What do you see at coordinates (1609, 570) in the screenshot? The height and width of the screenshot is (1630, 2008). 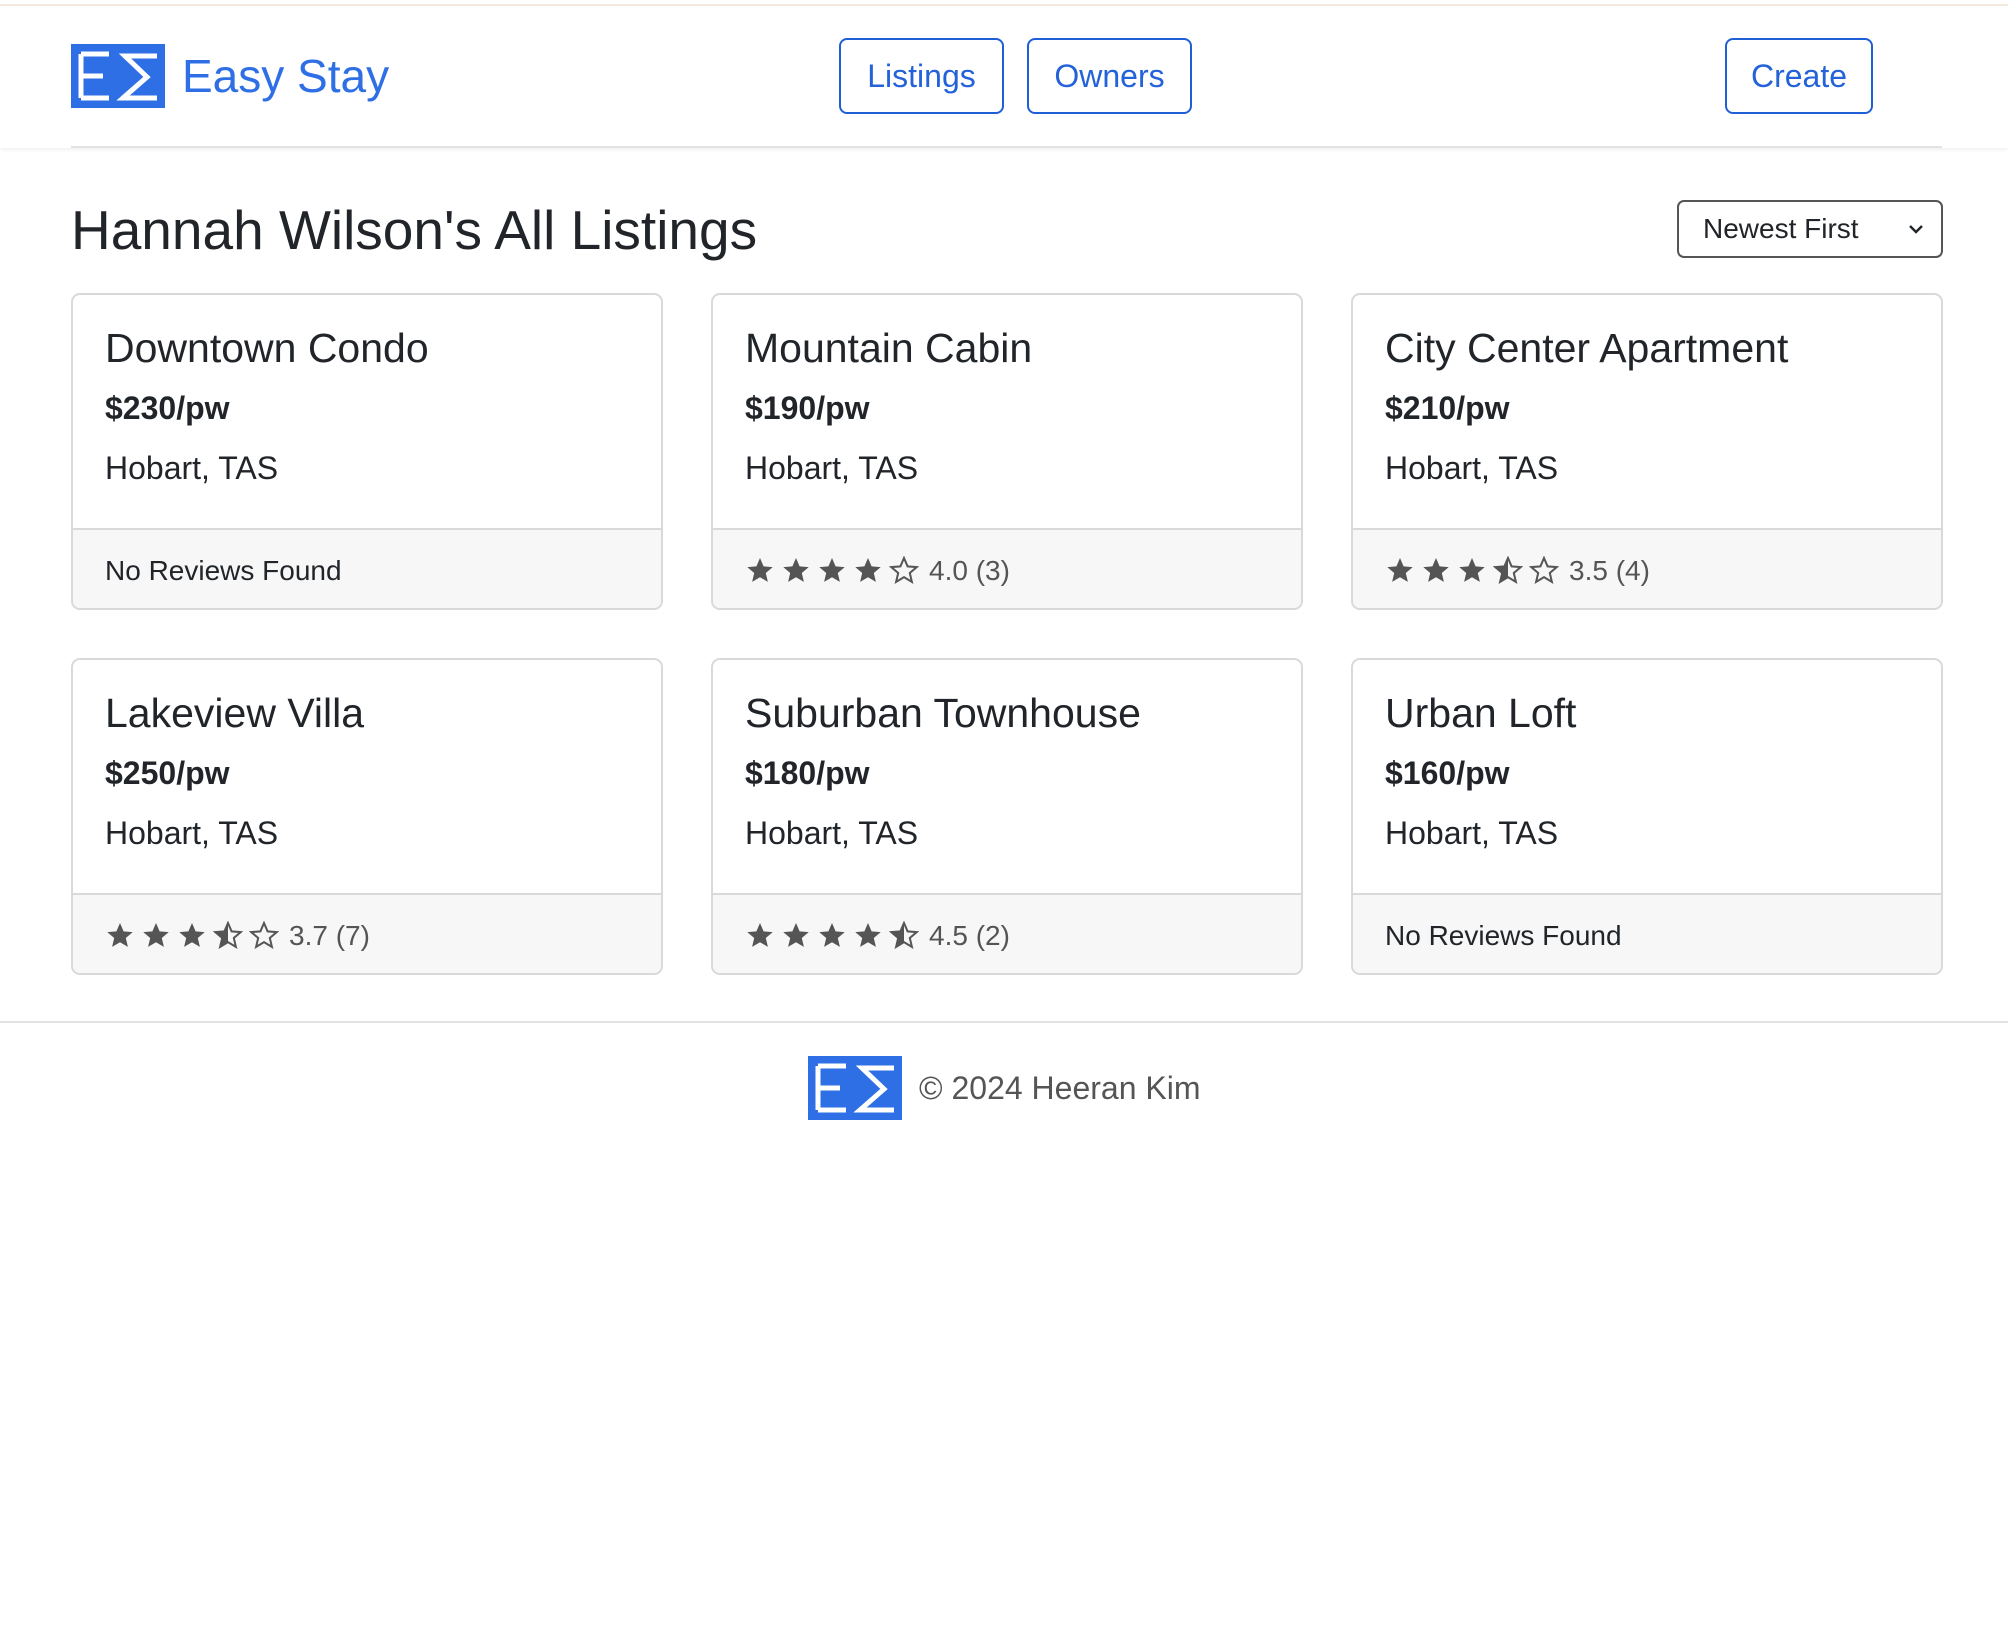 I see `rating-summary: 3.5 (4)` at bounding box center [1609, 570].